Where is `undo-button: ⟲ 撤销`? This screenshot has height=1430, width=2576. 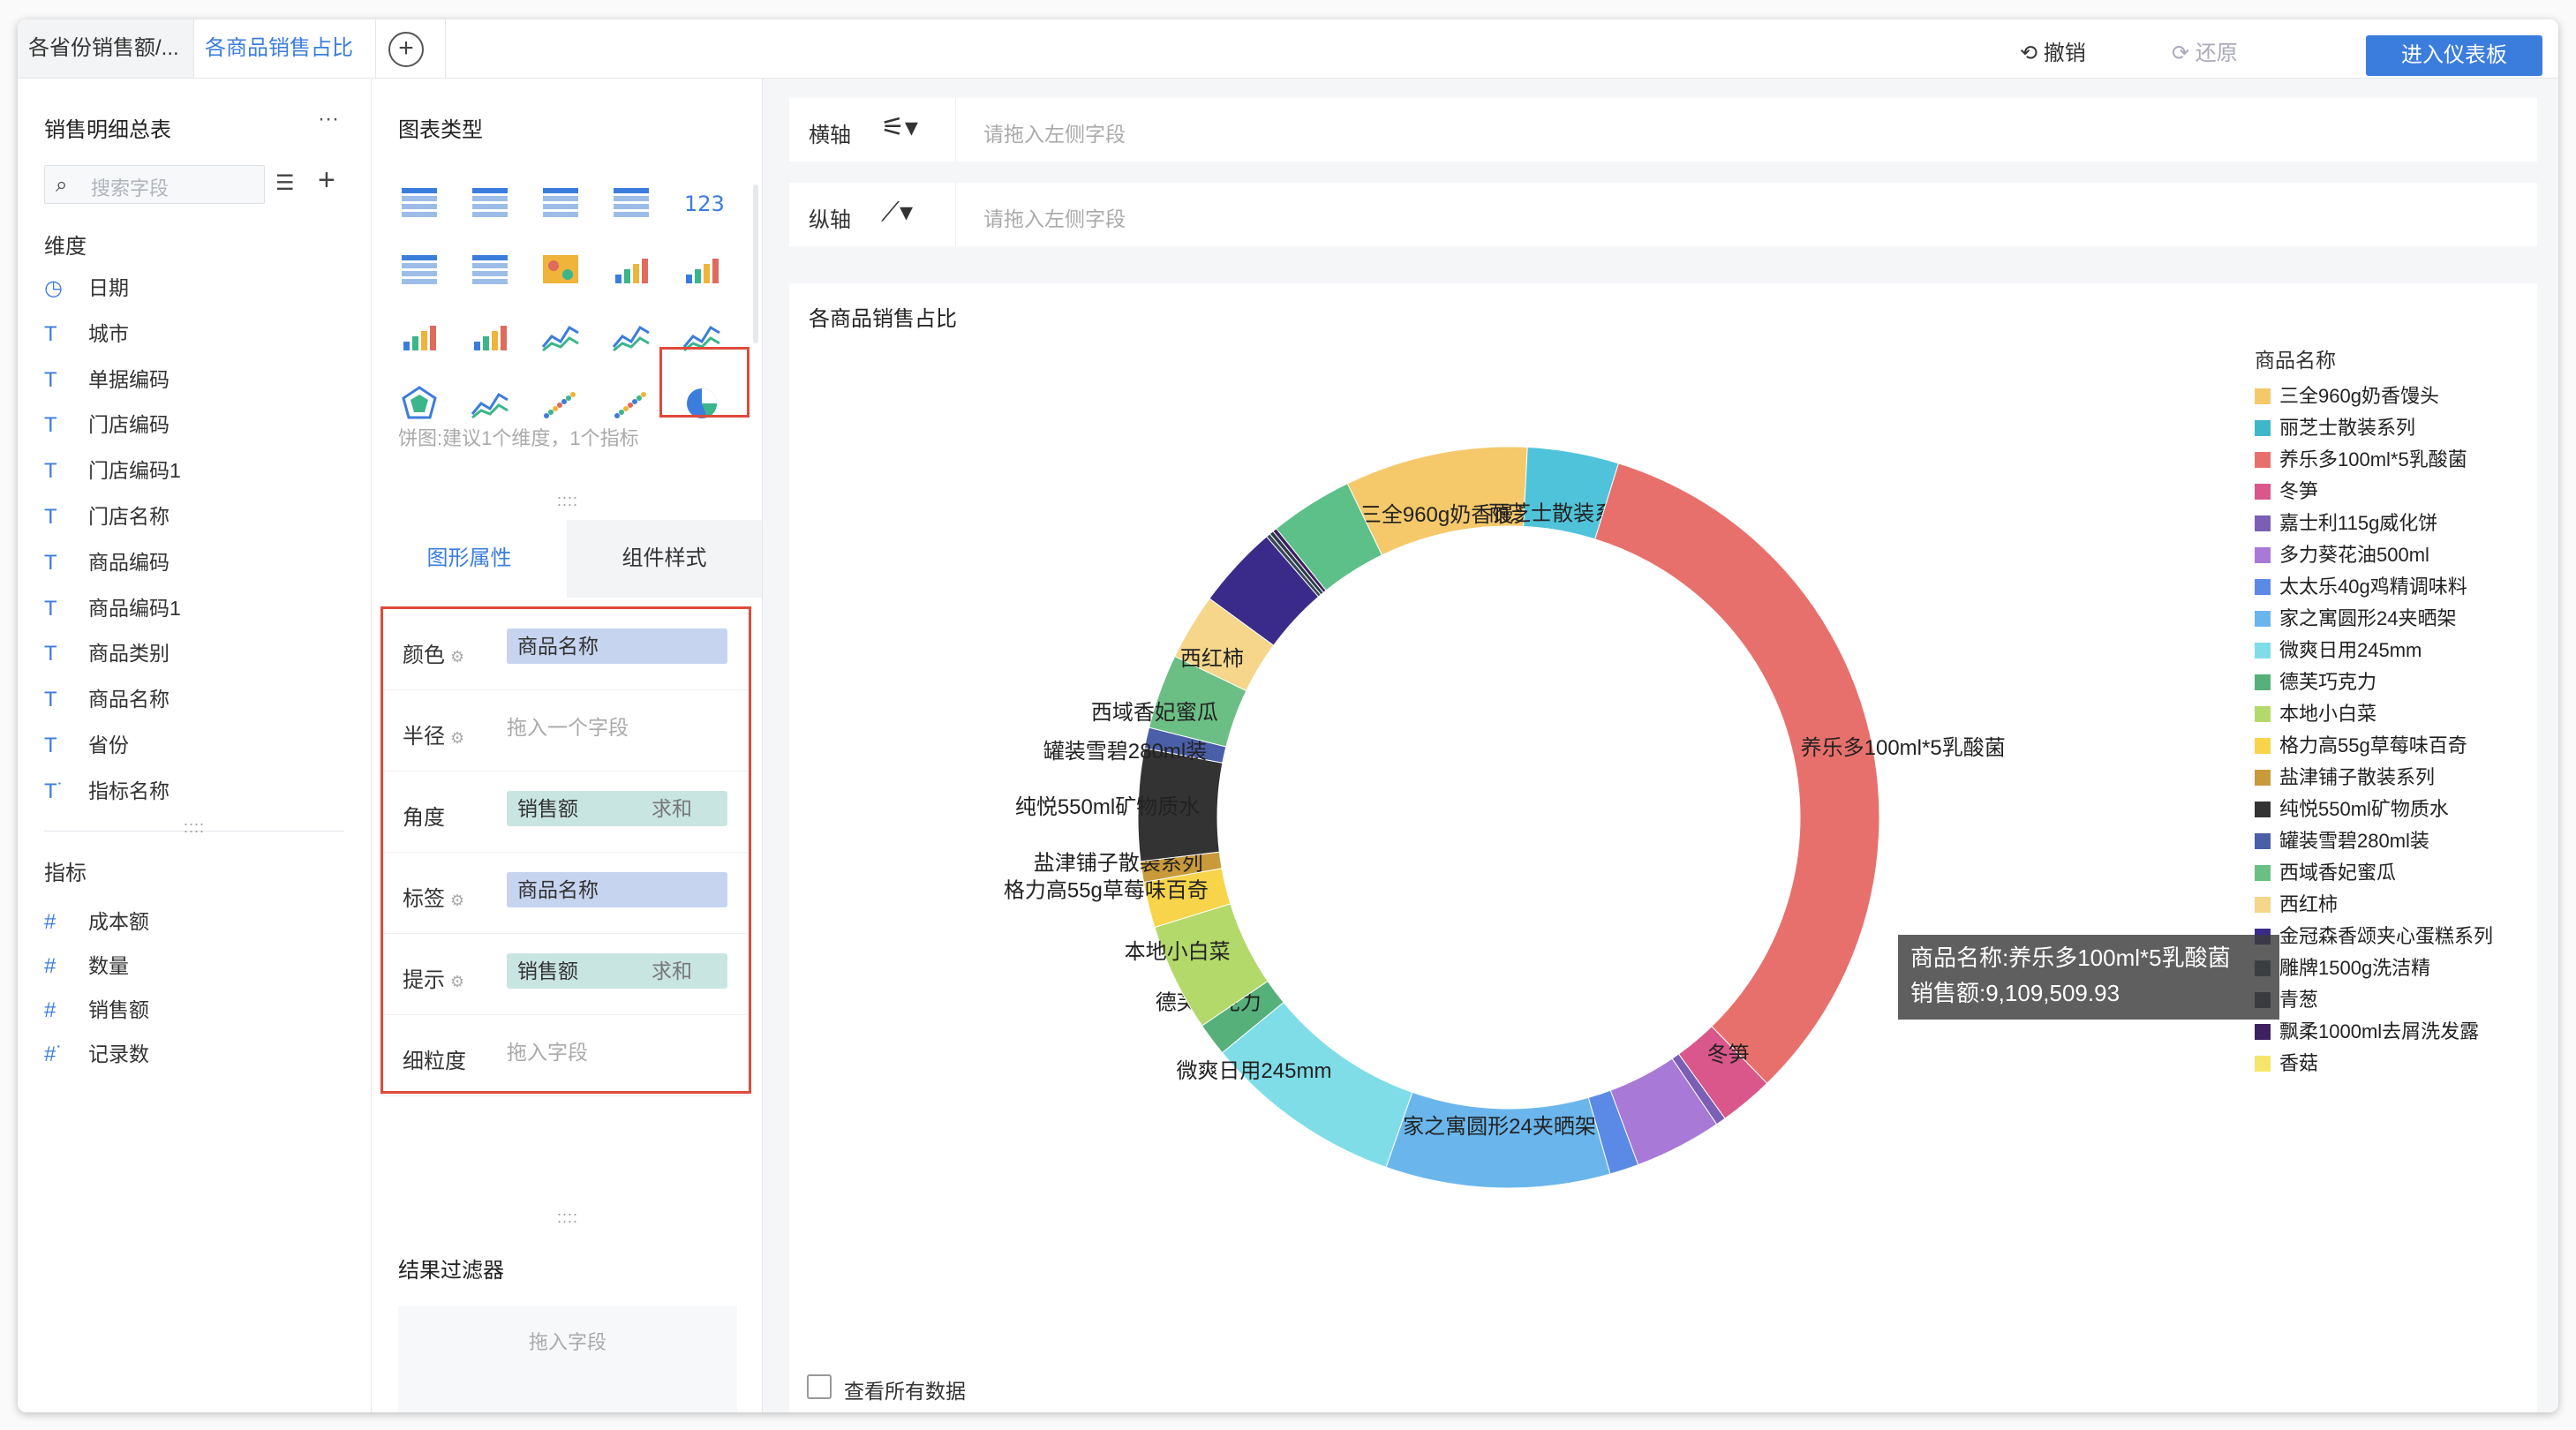
undo-button: ⟲ 撤销 is located at coordinates (2053, 51).